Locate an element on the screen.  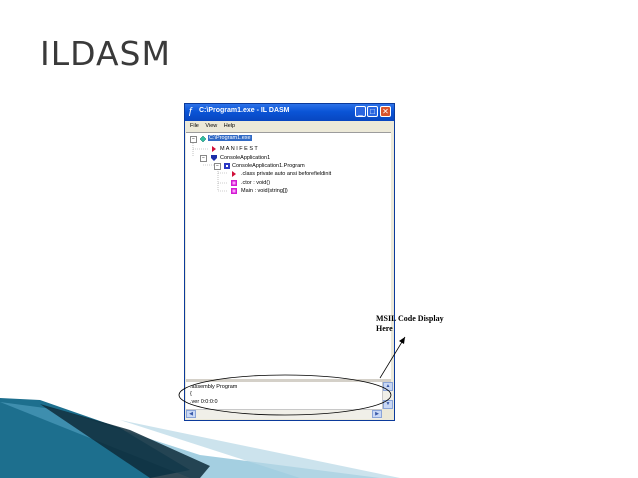
annotation-line-1: MSIL Code Display is located at coordinates (410, 318).